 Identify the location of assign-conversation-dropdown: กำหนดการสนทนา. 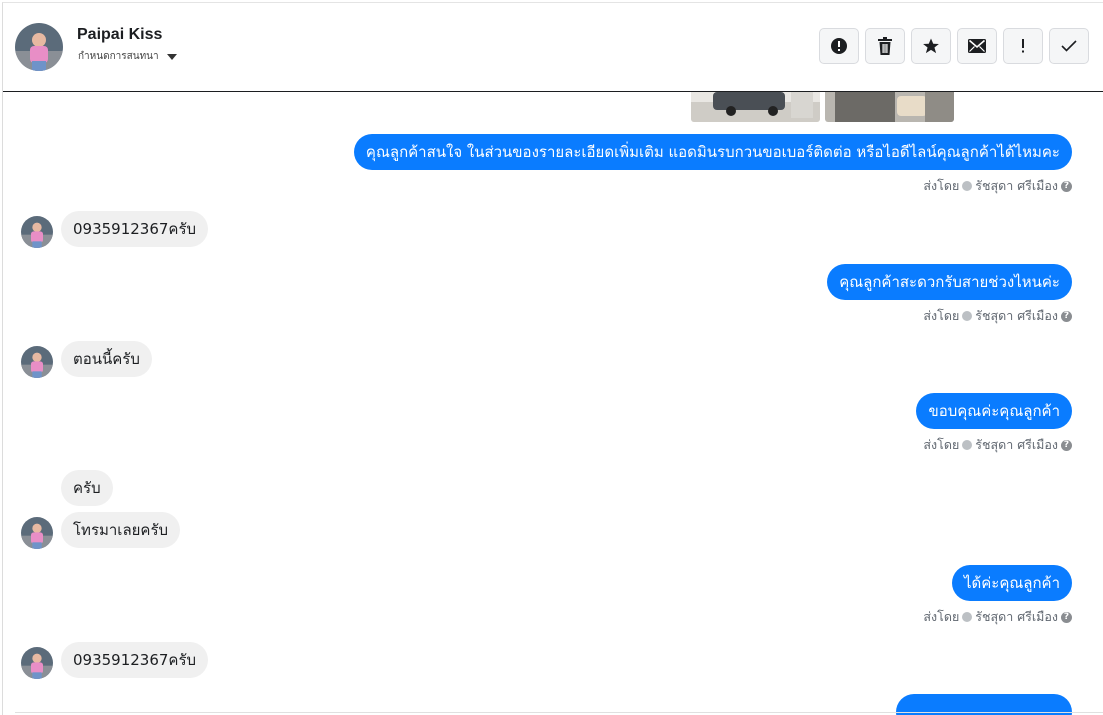
(127, 56).